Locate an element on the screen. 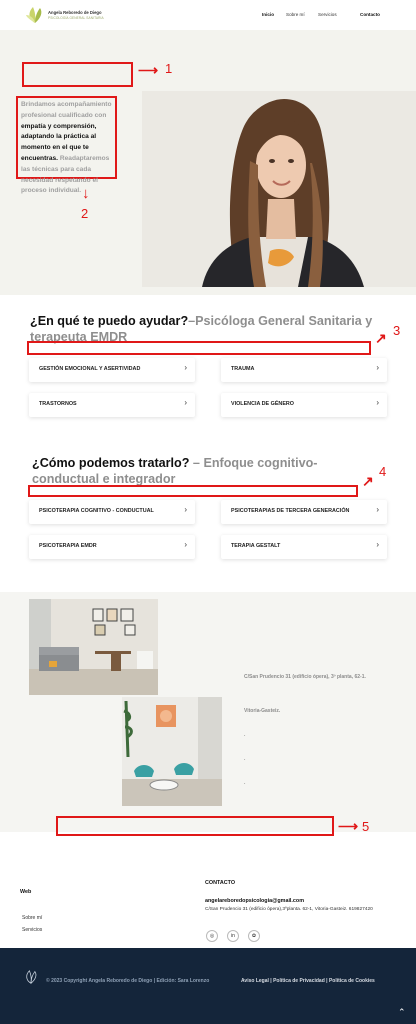  office-city: Vitoria-Gasteiz. is located at coordinates (262, 711).